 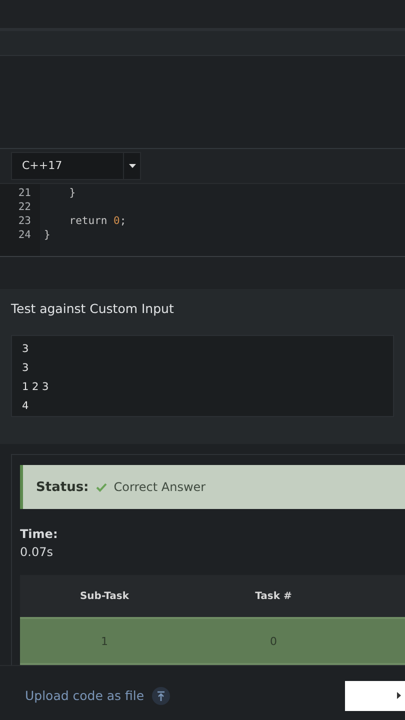 I want to click on submit-button, so click(x=375, y=695).